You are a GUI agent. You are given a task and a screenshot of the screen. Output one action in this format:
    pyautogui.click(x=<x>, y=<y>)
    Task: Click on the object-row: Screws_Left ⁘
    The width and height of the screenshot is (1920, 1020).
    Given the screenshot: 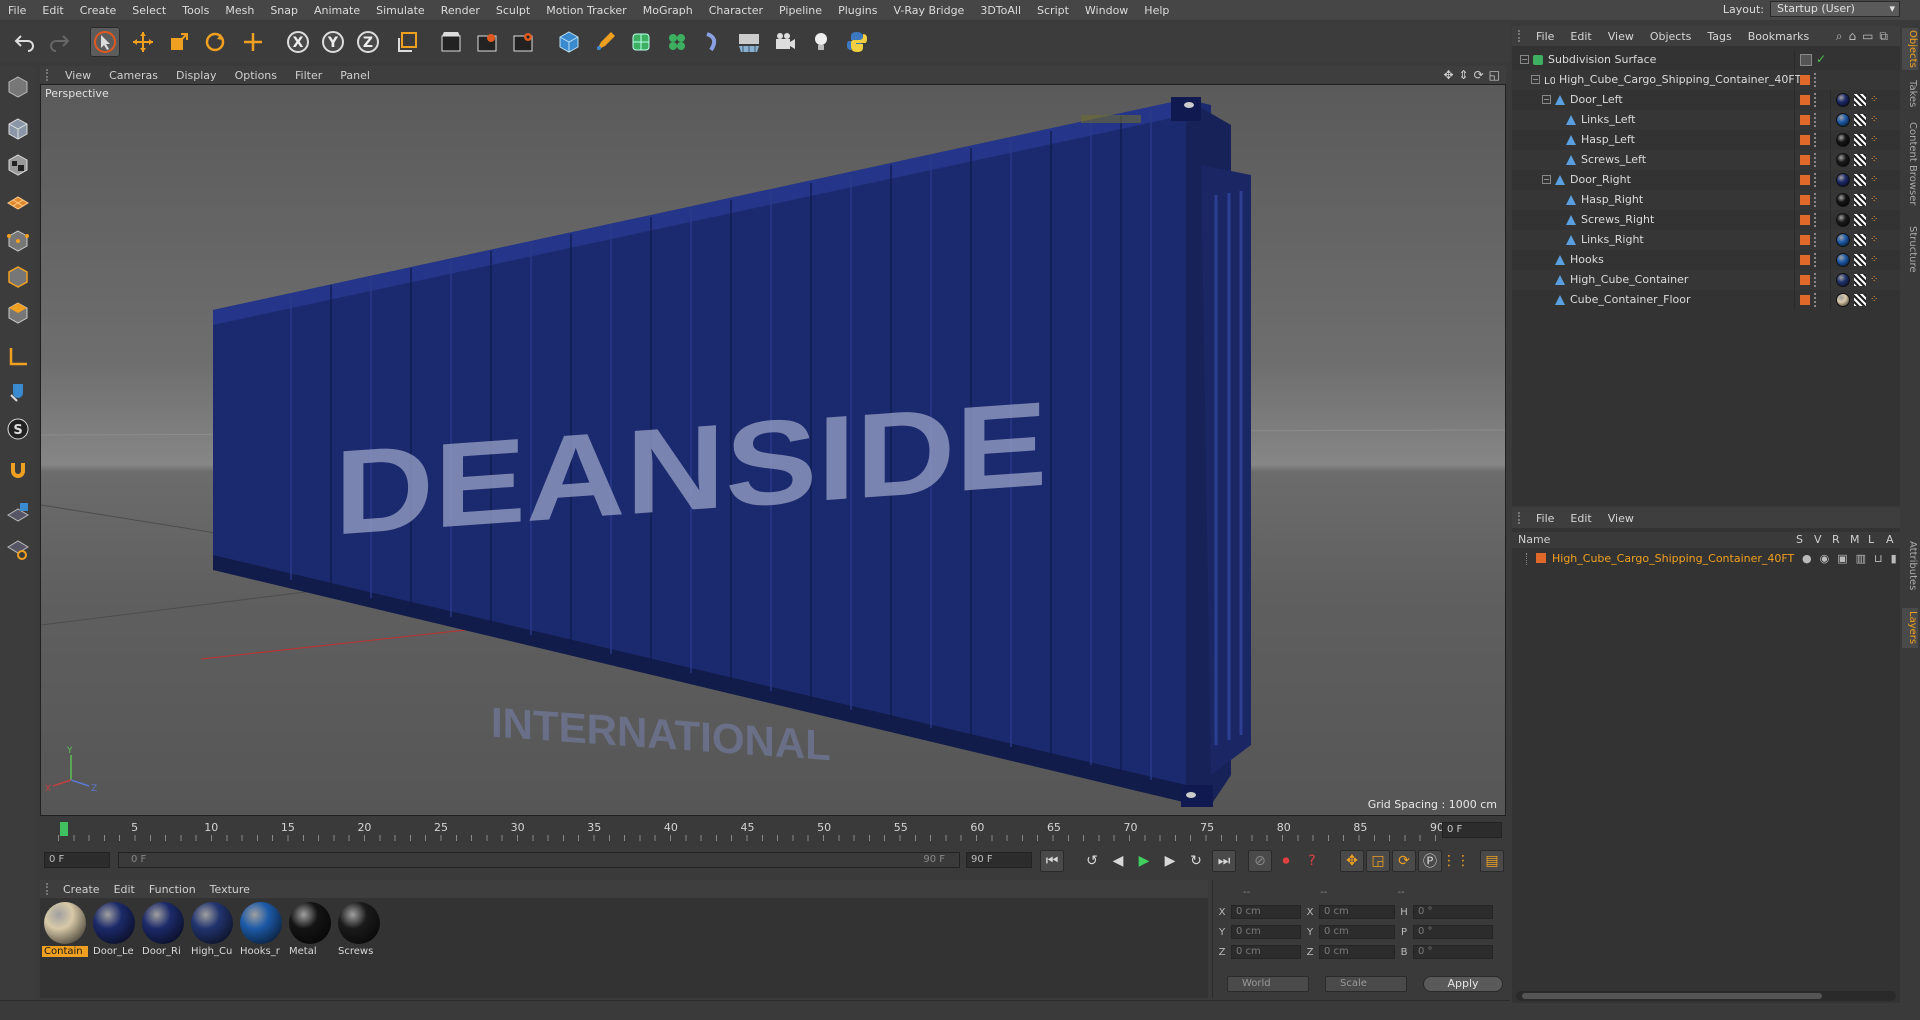 What is the action you would take?
    pyautogui.click(x=1706, y=160)
    